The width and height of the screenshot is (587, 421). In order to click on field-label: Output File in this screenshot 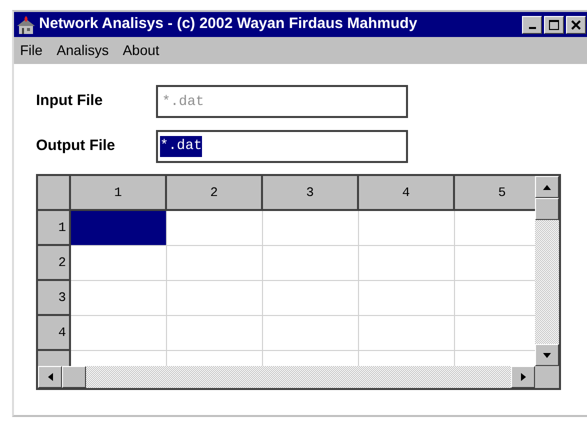, I will do `click(76, 146)`.